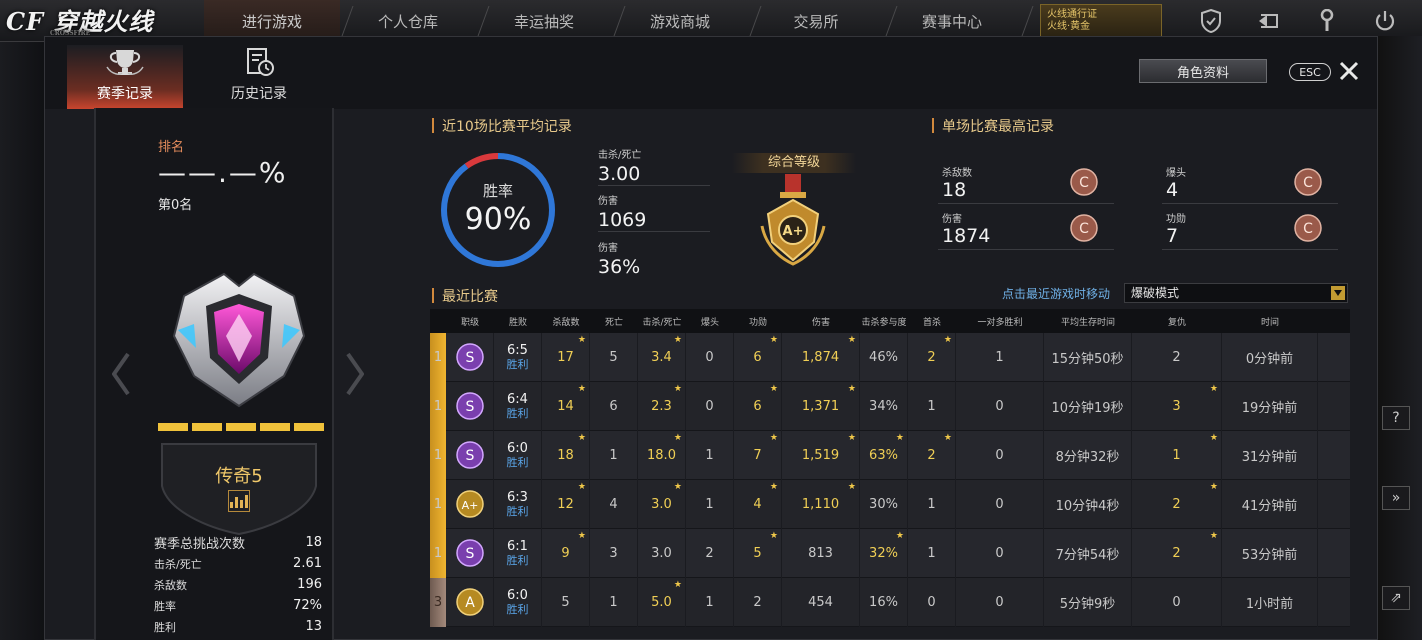 The height and width of the screenshot is (640, 1422). What do you see at coordinates (1176, 173) in the screenshot?
I see `best-label: 爆头` at bounding box center [1176, 173].